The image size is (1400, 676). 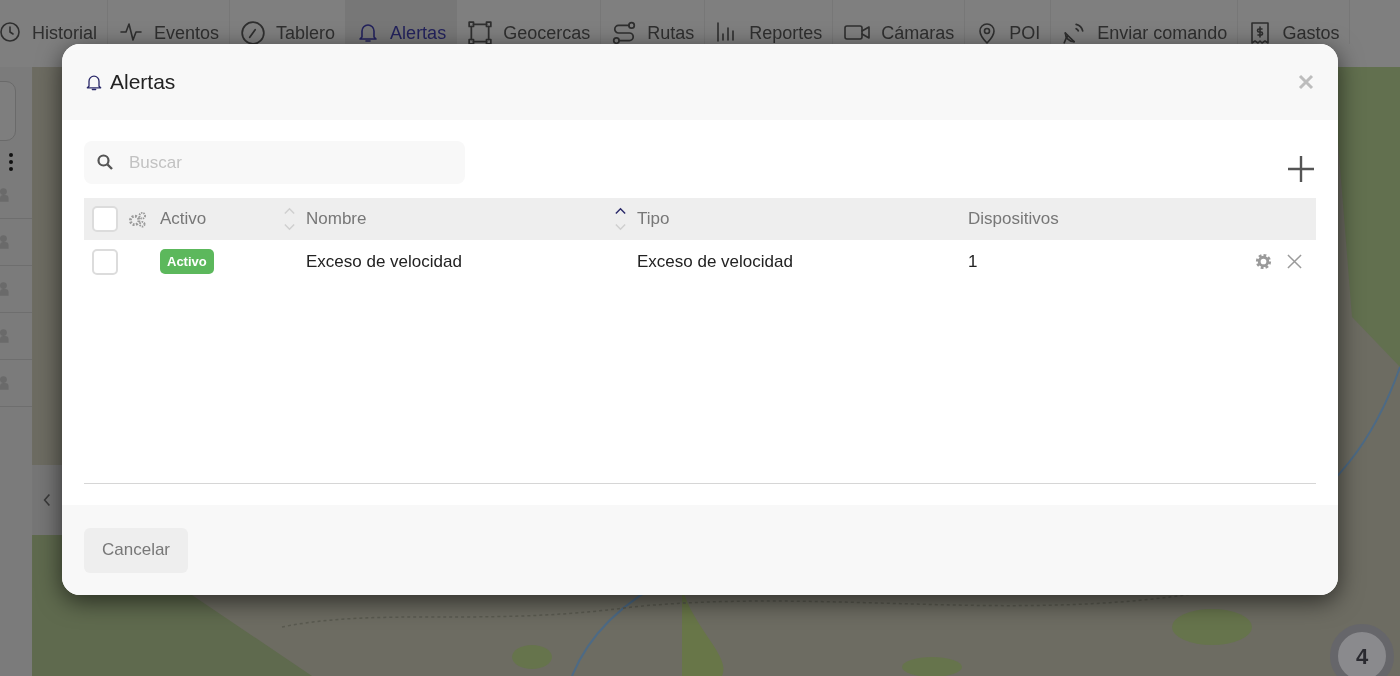 What do you see at coordinates (143, 82) in the screenshot?
I see `dialog-title: Alertas` at bounding box center [143, 82].